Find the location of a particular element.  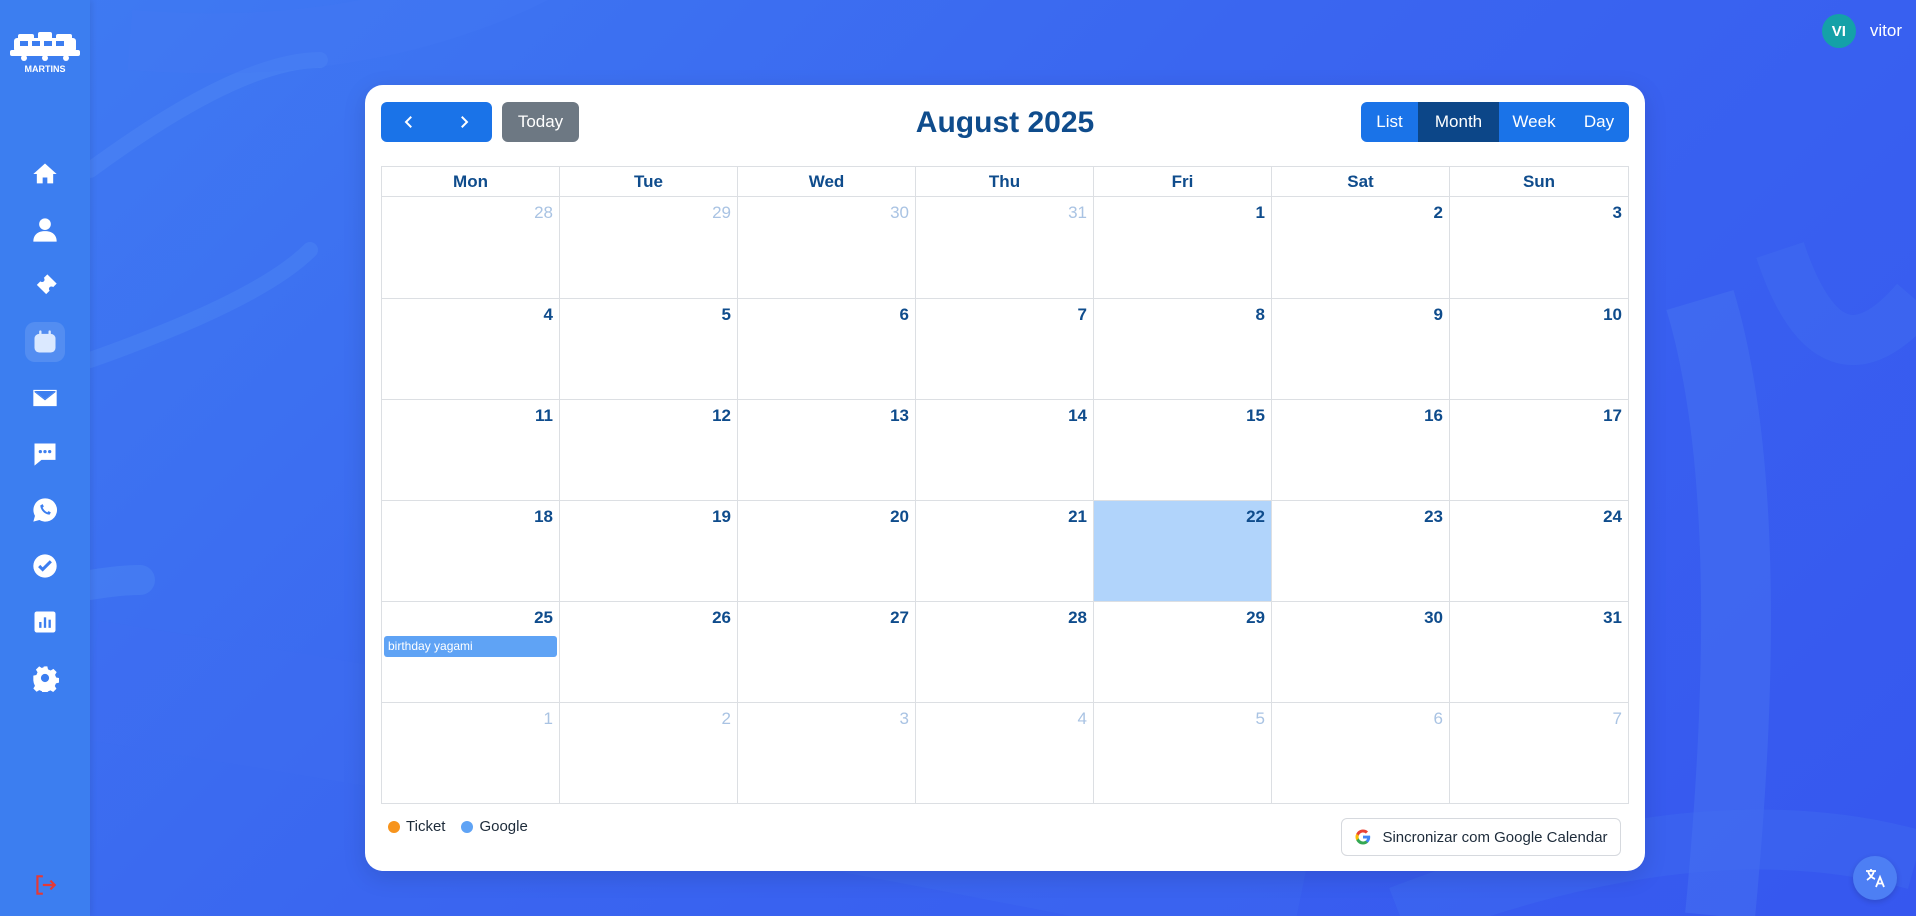

nav-settings is located at coordinates (45, 678).